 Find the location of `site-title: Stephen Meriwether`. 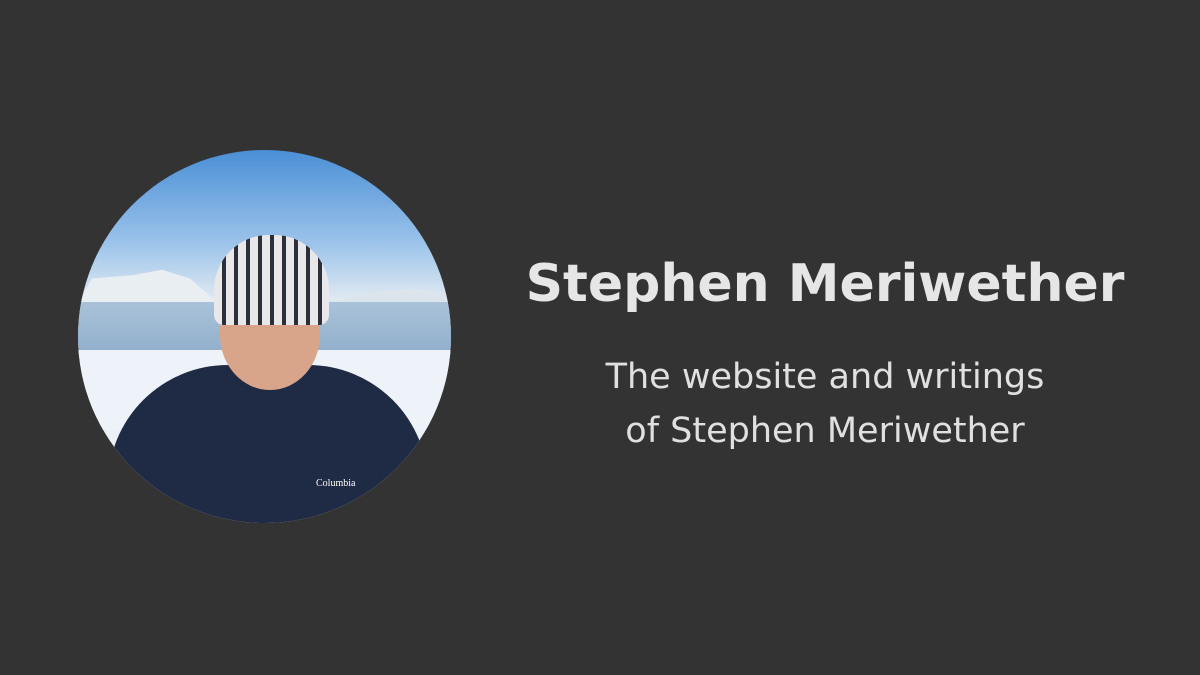

site-title: Stephen Meriwether is located at coordinates (825, 284).